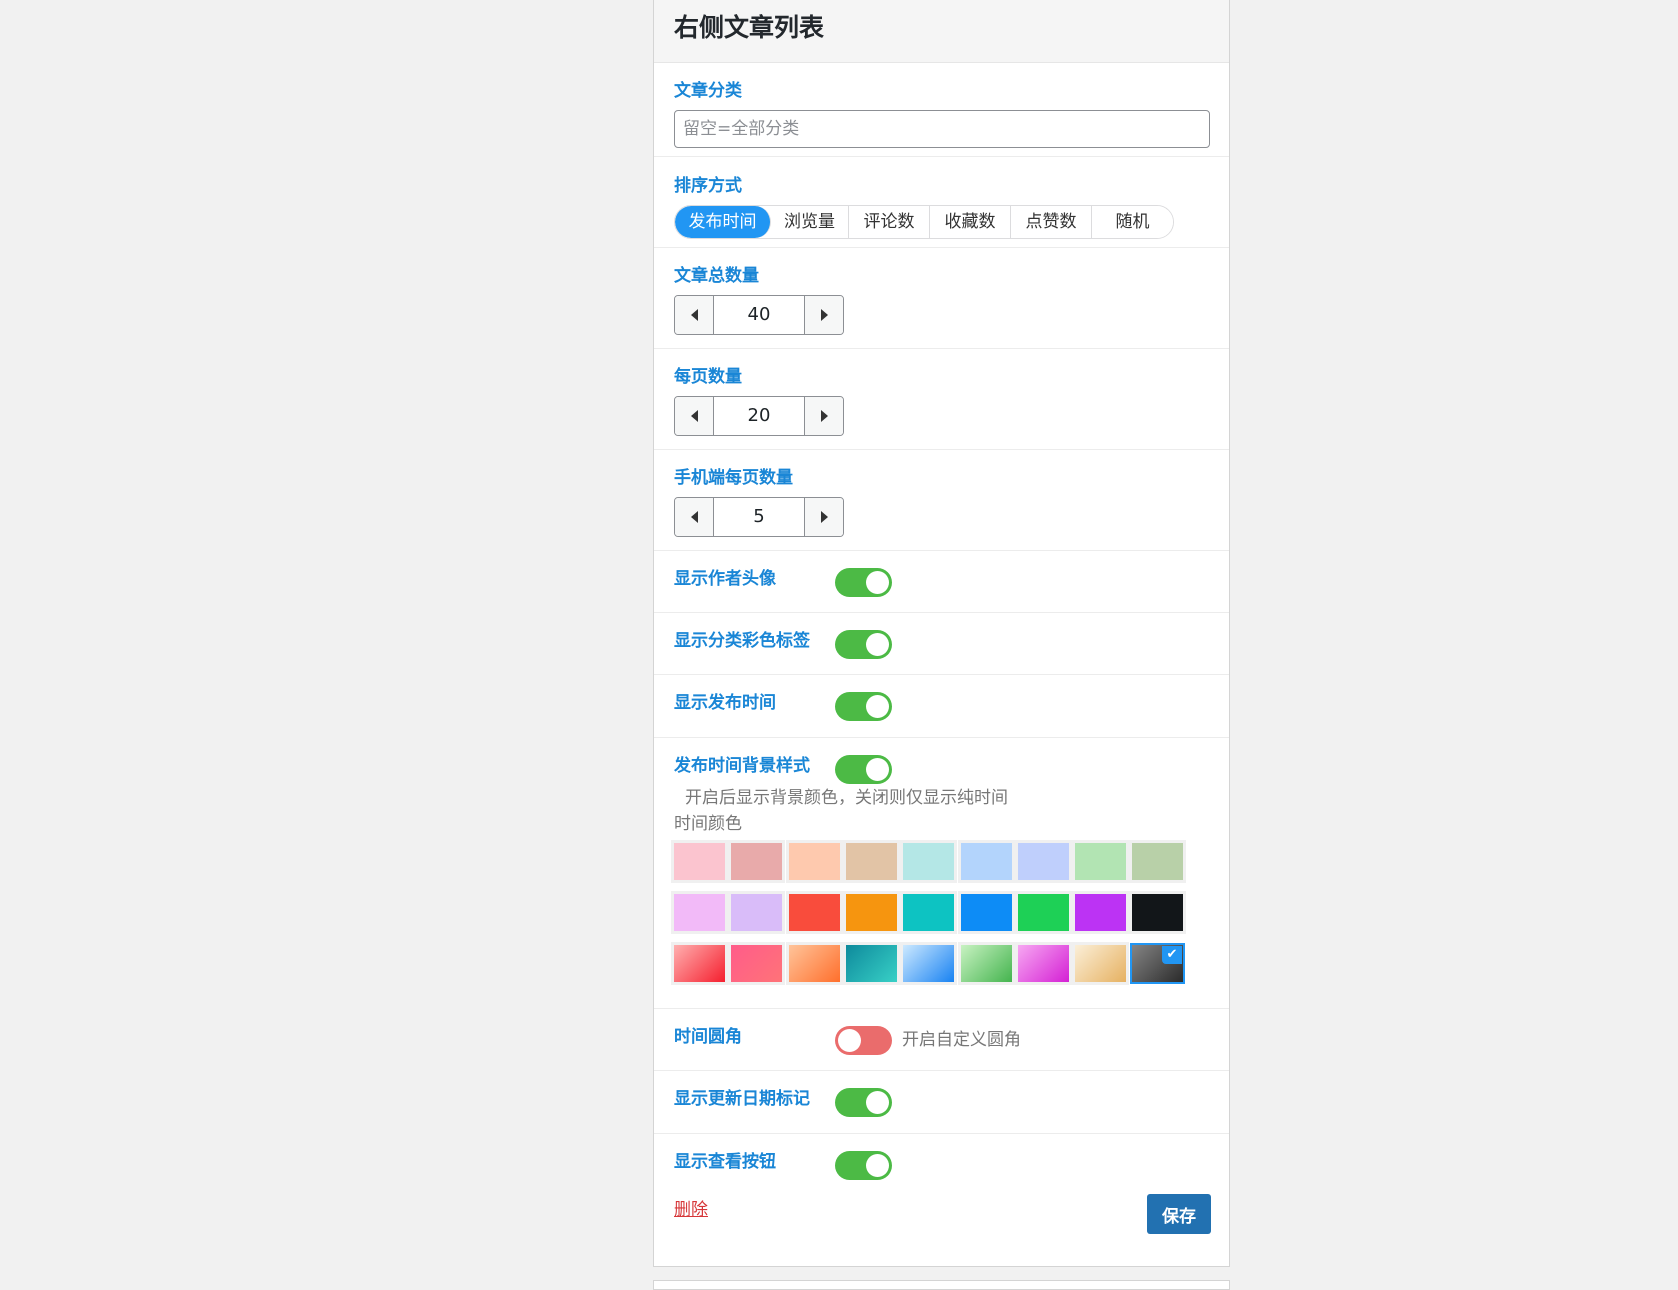 The height and width of the screenshot is (1290, 1678). What do you see at coordinates (941, 202) in the screenshot?
I see `sort-row: 排序方式 发布时间 浏览量 评论数 收藏数 点赞数 随机` at bounding box center [941, 202].